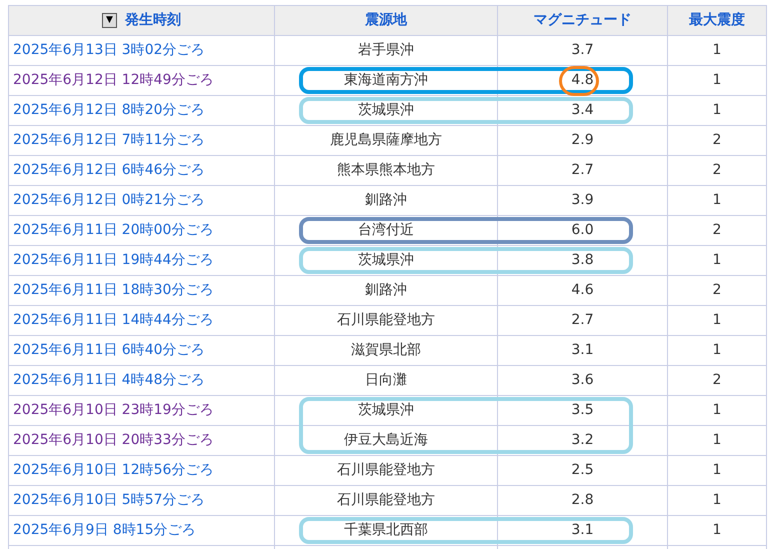 The width and height of the screenshot is (778, 549). What do you see at coordinates (113, 410) in the screenshot?
I see `time-link: 2025年6月10日 23時19分ごろ` at bounding box center [113, 410].